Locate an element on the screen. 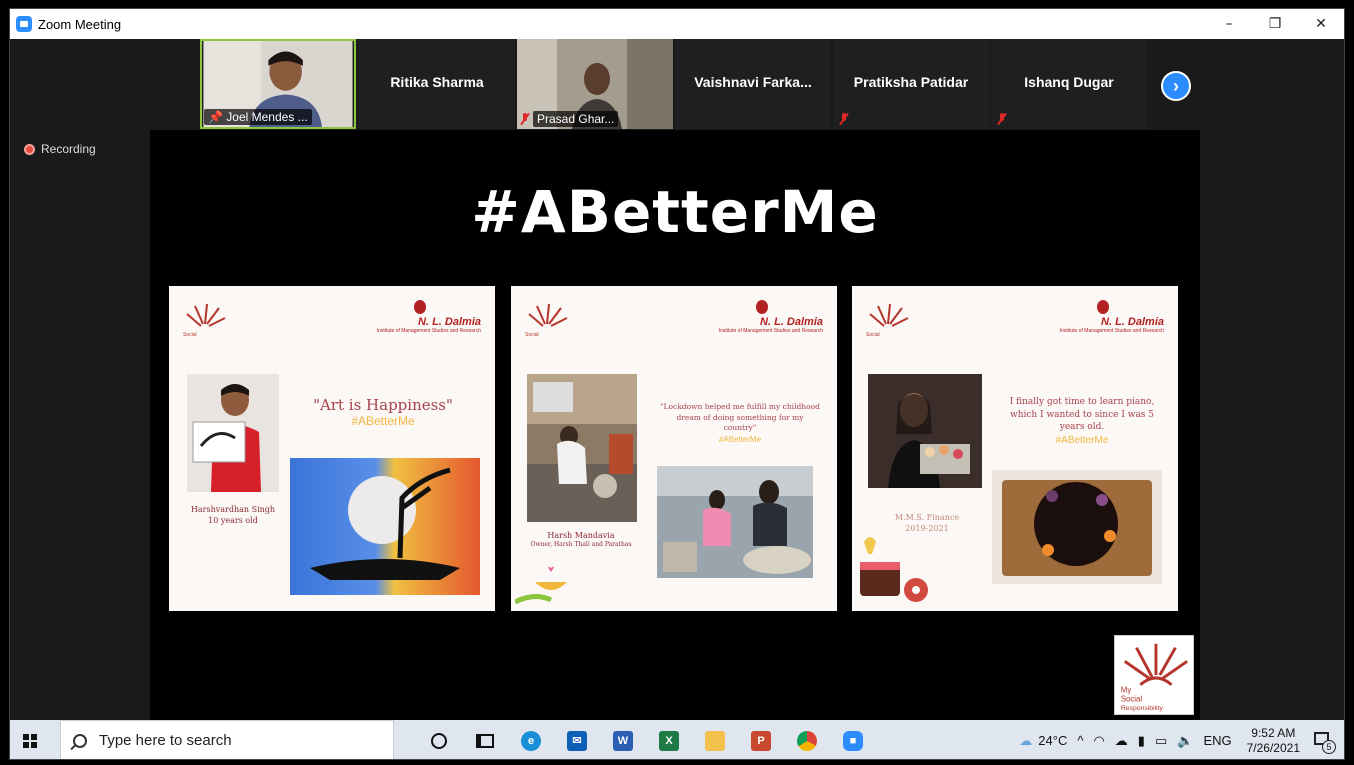 The image size is (1354, 765). restore-button: ❐ is located at coordinates (1275, 24).